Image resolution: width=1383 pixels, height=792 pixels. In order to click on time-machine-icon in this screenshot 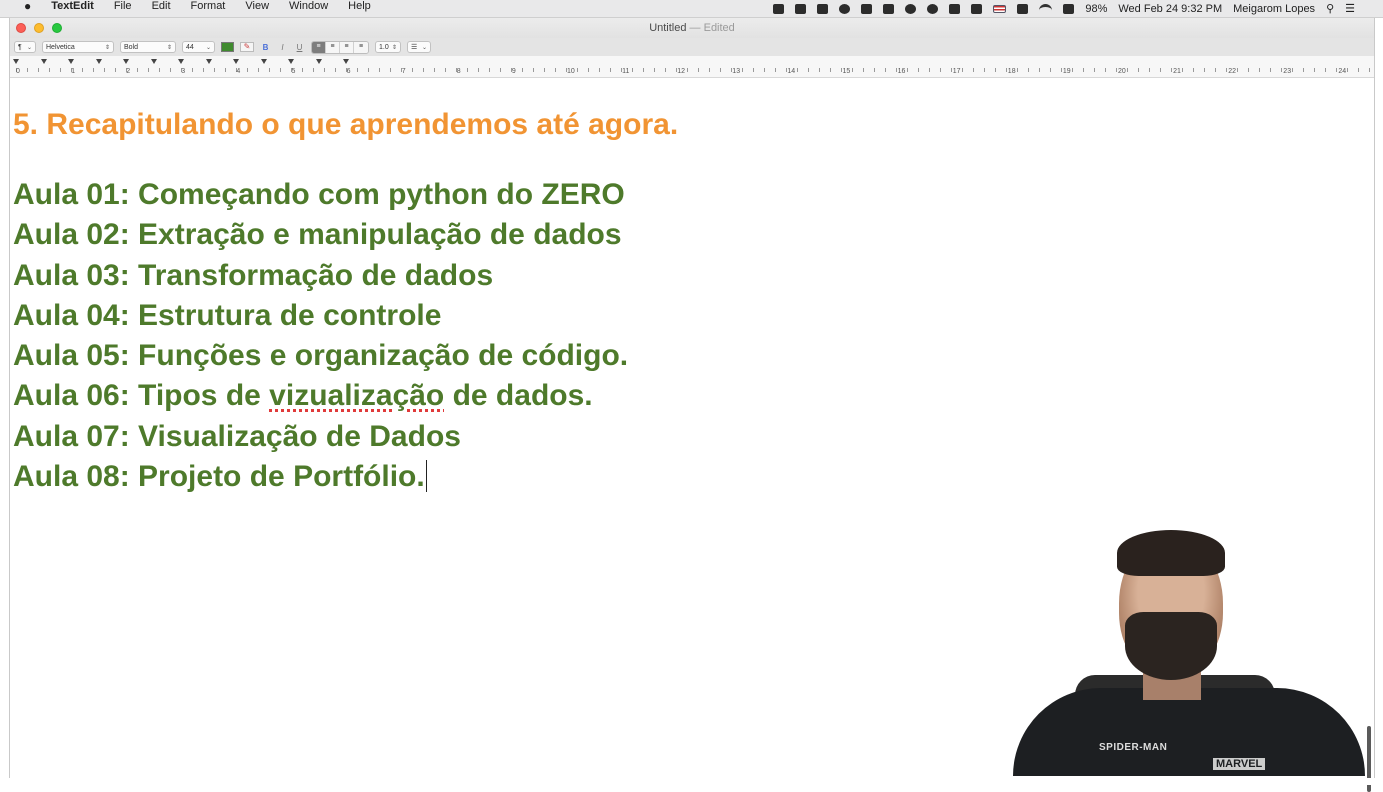, I will do `click(933, 8)`.